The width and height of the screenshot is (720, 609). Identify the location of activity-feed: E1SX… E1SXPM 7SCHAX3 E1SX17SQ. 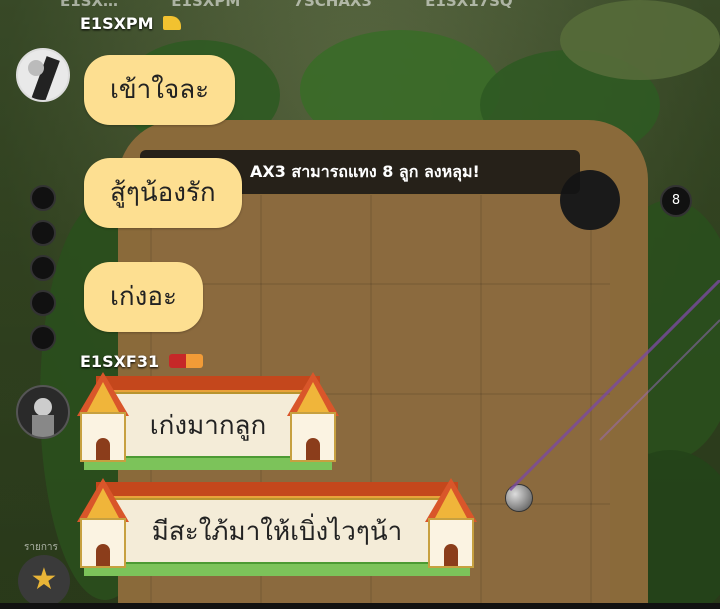
(390, 5).